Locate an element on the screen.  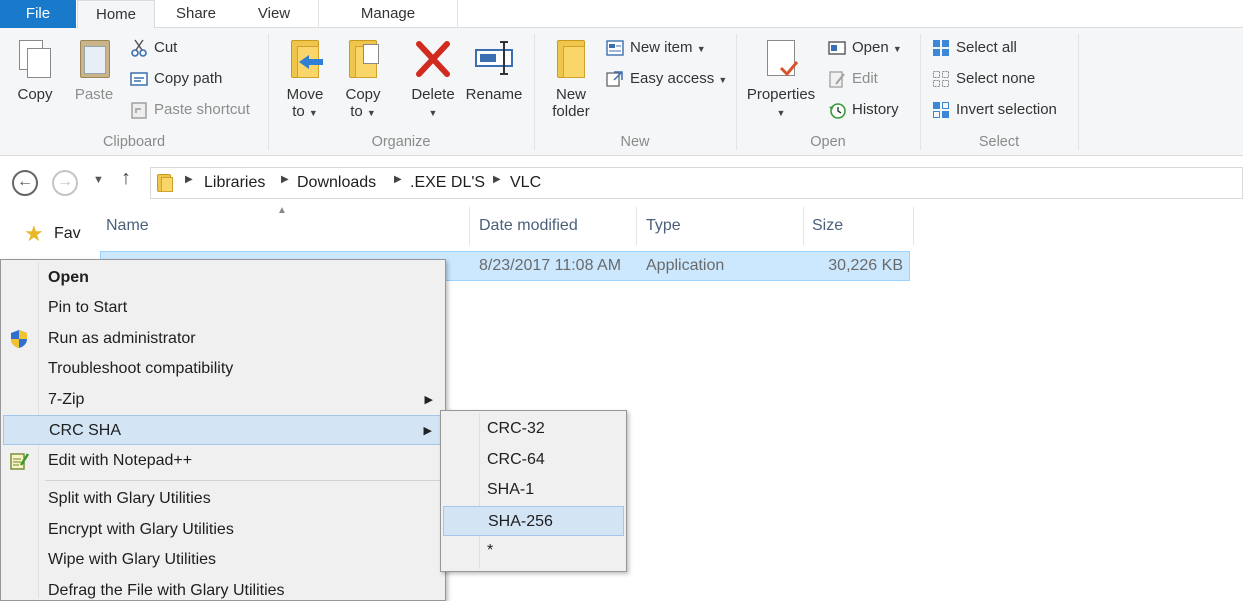
copy-to-icon is located at coordinates (363, 59).